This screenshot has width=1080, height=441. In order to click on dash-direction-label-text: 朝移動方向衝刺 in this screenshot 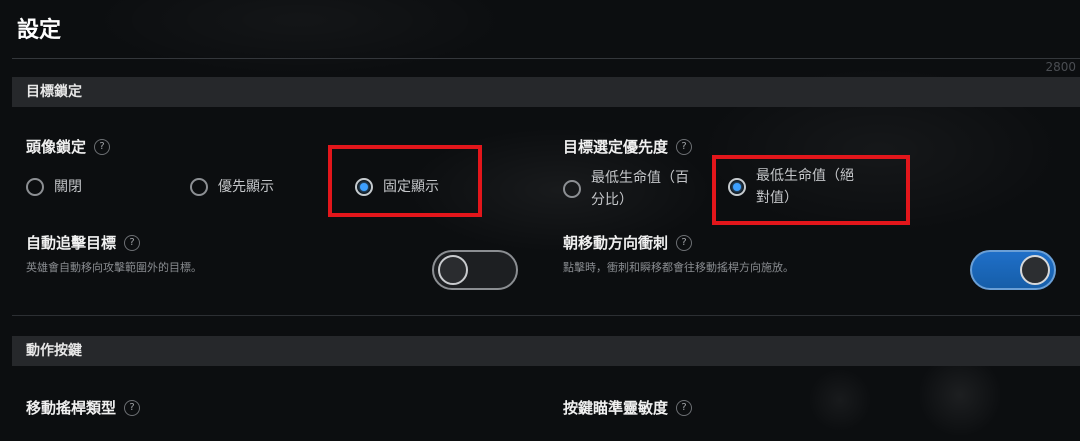, I will do `click(616, 243)`.